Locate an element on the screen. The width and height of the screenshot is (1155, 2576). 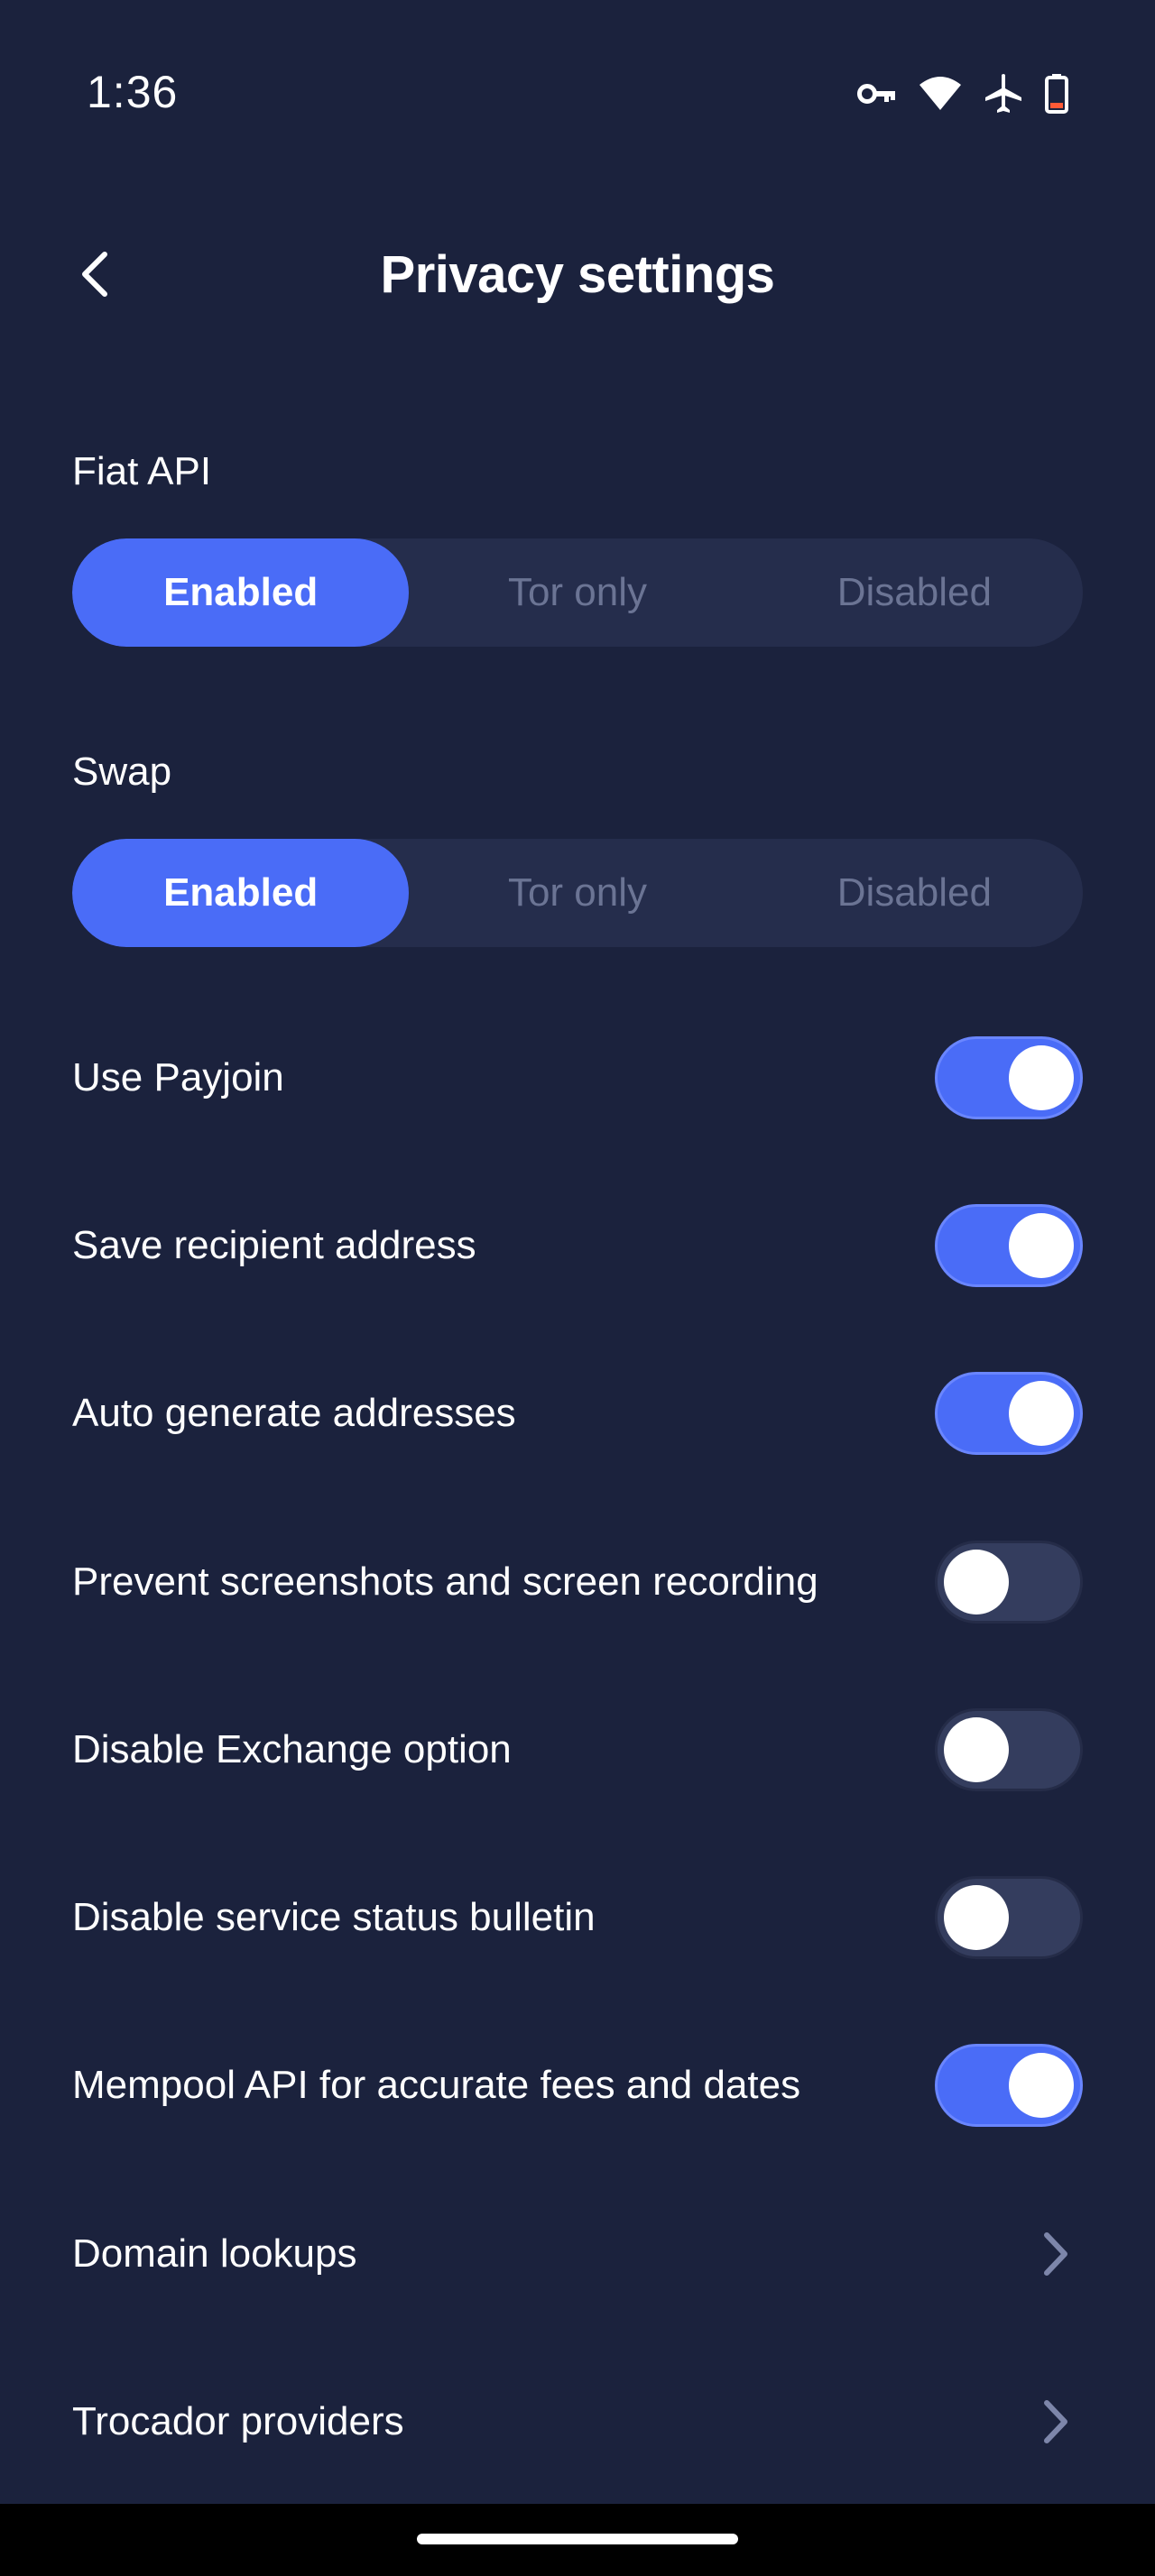
fiat-api-label: Fiat API is located at coordinates (142, 471).